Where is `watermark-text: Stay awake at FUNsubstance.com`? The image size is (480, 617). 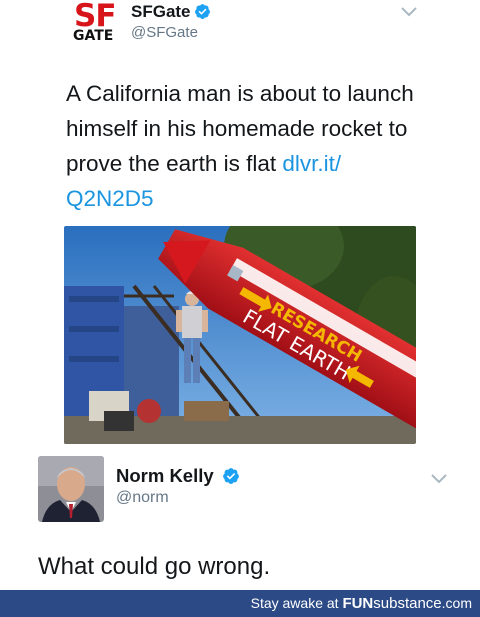
watermark-text: Stay awake at FUNsubstance.com is located at coordinates (361, 603).